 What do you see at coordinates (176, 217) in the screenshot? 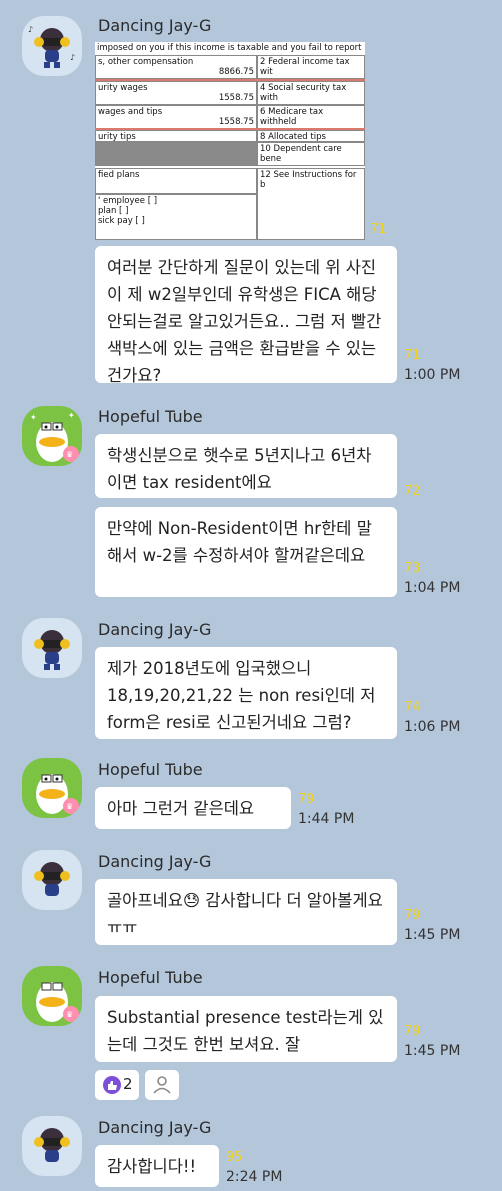
I see `w2-box-13: ' employee [ ] plan [ ] sick pay [ ]` at bounding box center [176, 217].